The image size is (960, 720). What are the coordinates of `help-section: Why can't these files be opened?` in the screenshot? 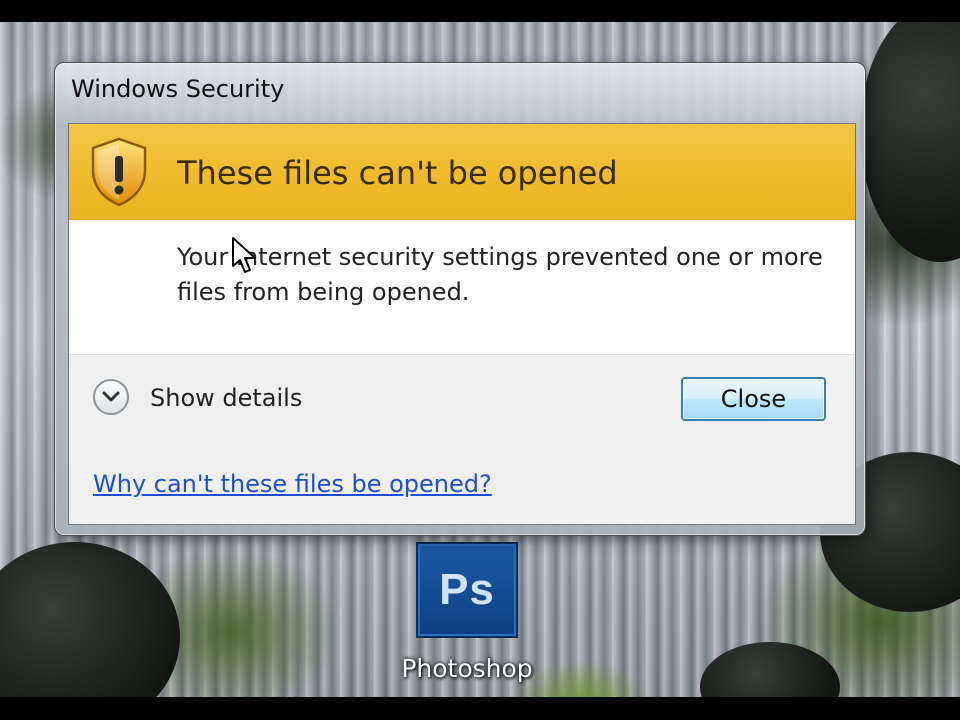 It's located at (462, 485).